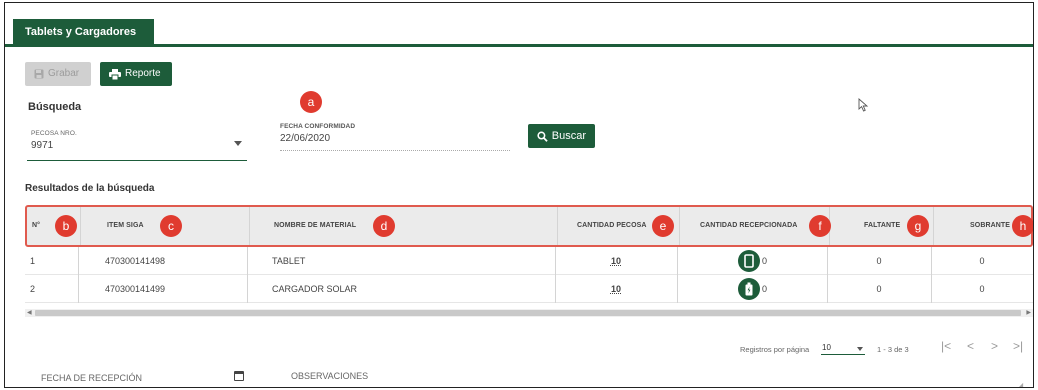  What do you see at coordinates (289, 261) in the screenshot?
I see `cell-nombre-material: TABLET` at bounding box center [289, 261].